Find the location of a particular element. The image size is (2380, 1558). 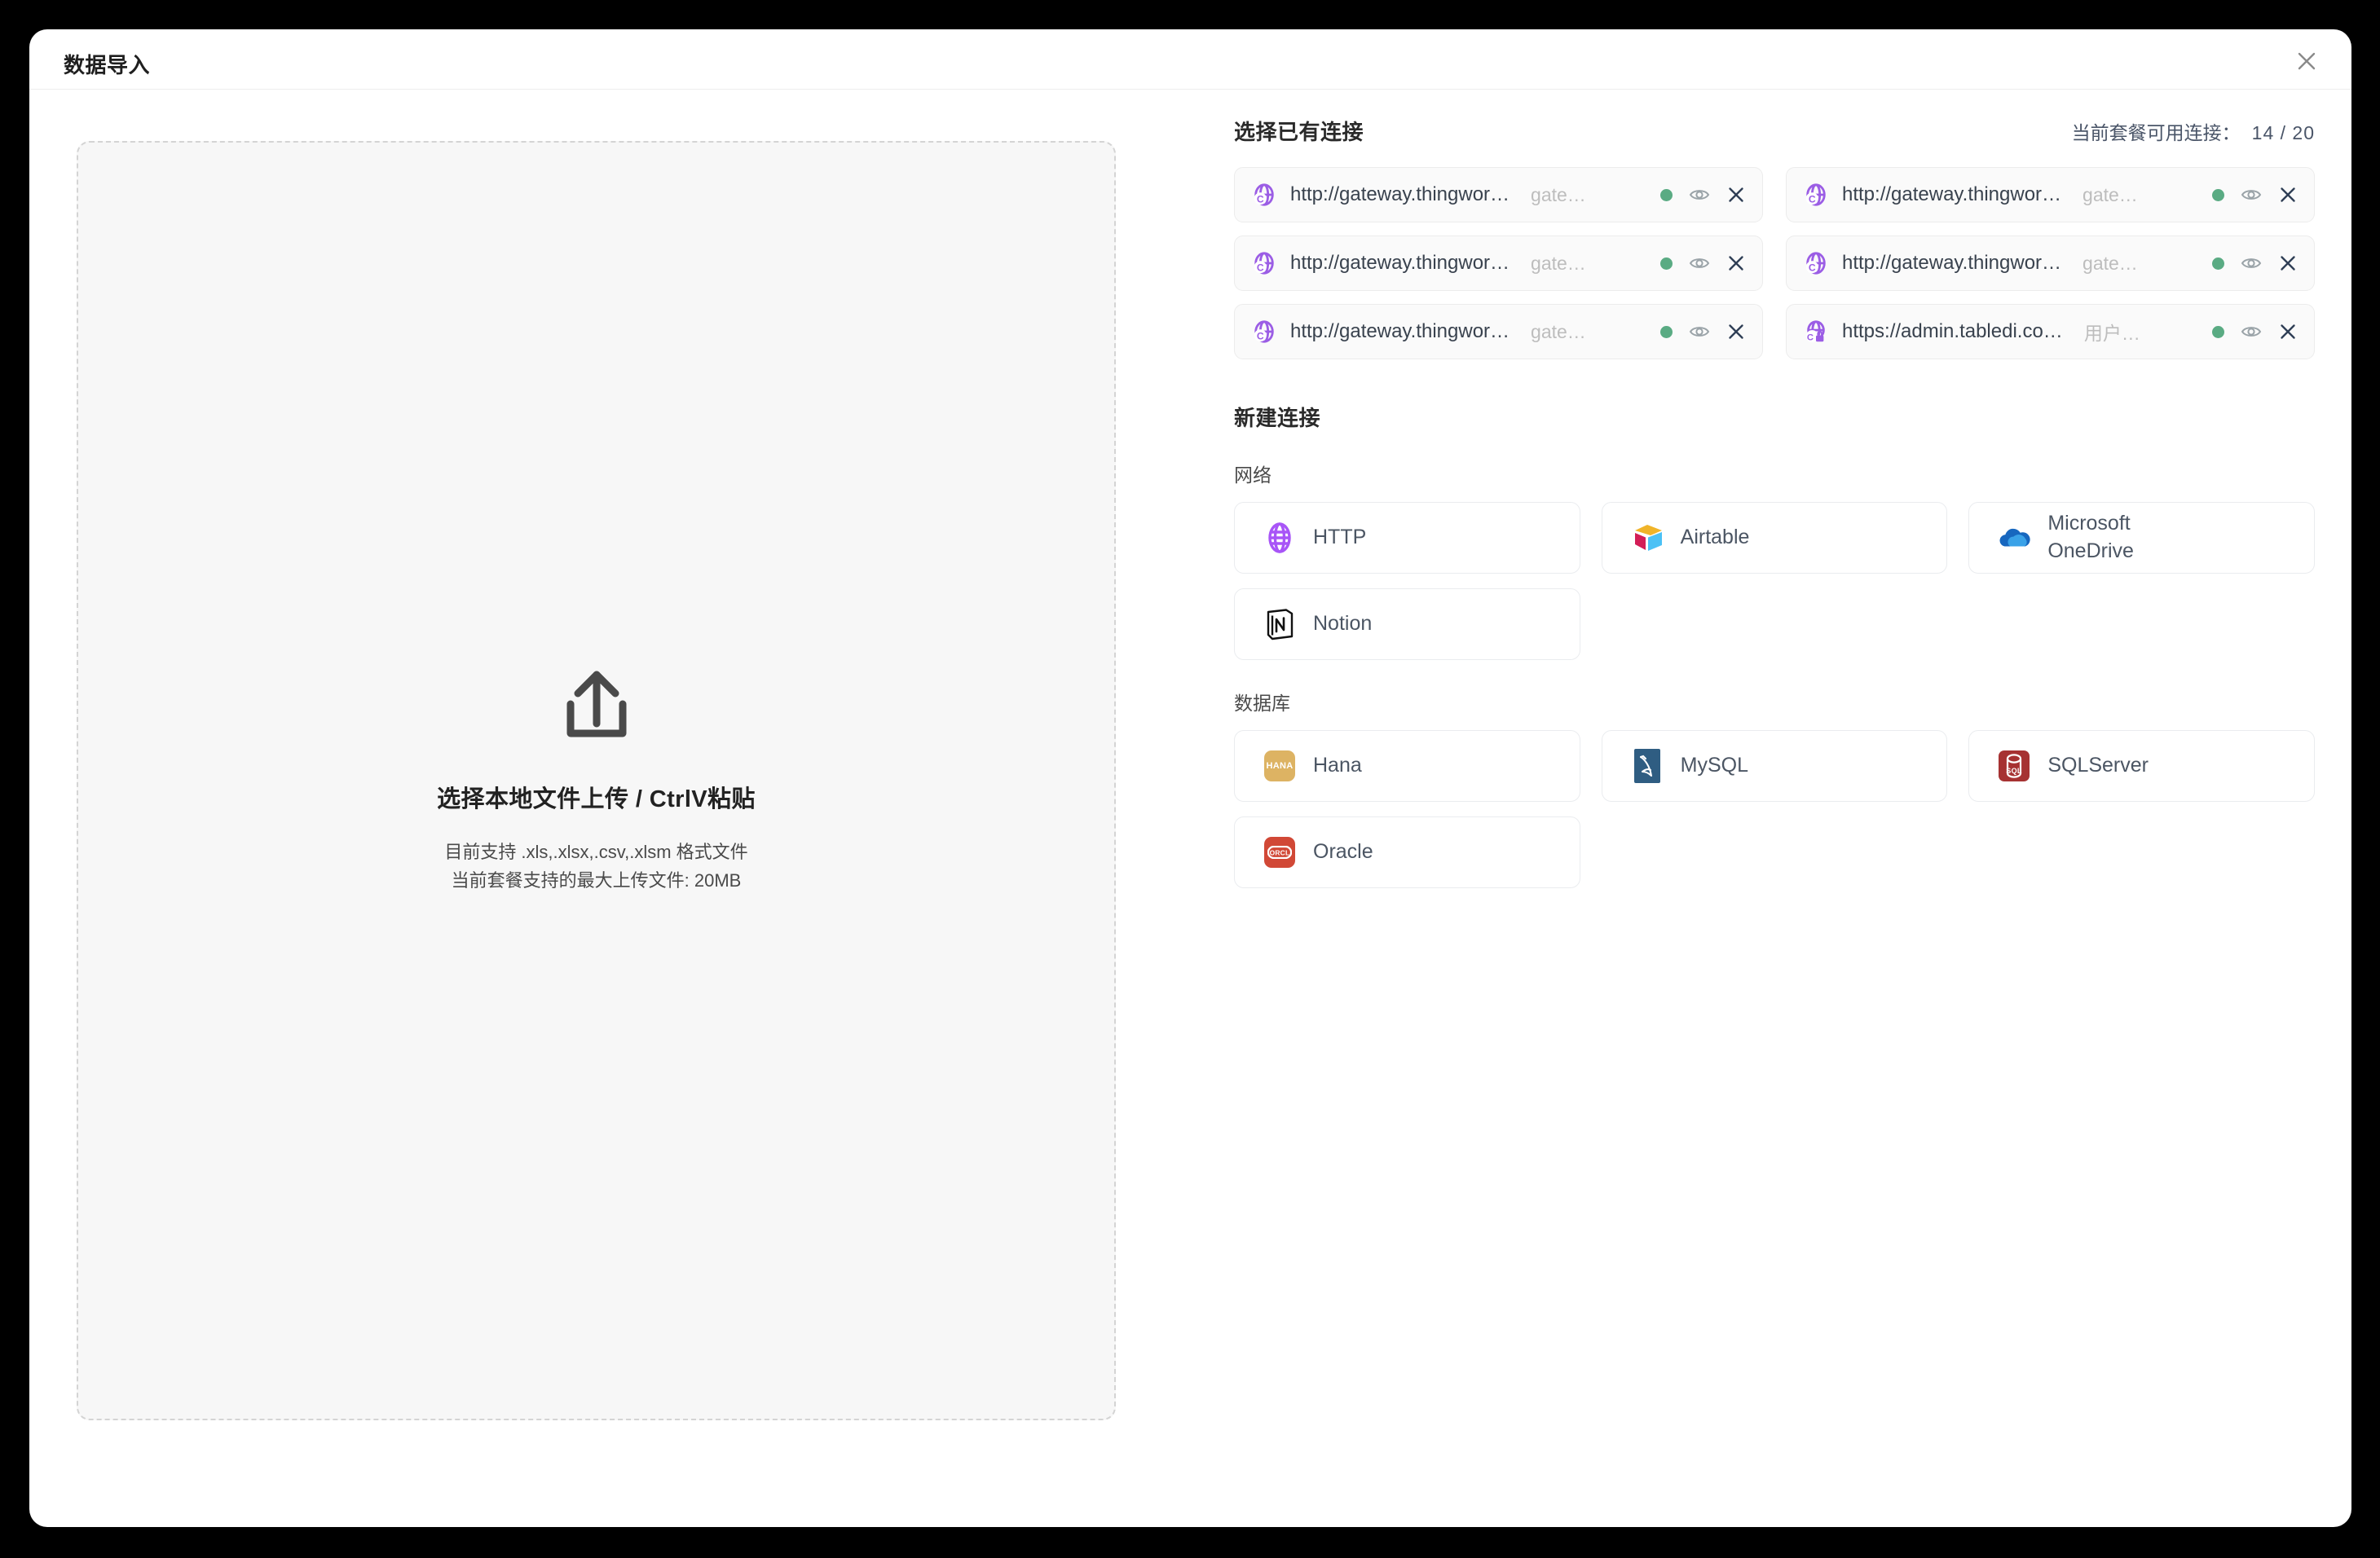

source-card-label: Hana is located at coordinates (1338, 765).